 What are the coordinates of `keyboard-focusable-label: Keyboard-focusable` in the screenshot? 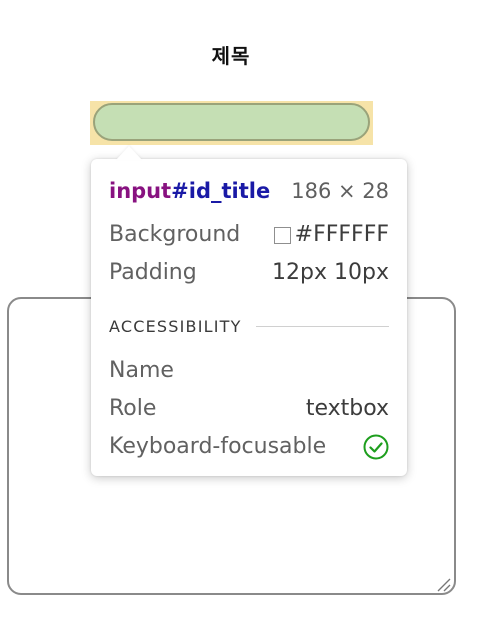 It's located at (218, 446).